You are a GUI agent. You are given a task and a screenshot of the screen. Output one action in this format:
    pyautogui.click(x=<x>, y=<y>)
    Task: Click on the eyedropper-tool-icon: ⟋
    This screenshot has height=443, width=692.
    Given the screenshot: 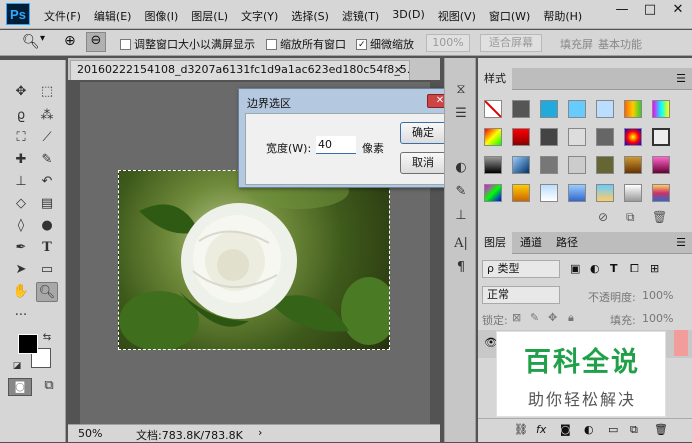 What is the action you would take?
    pyautogui.click(x=47, y=138)
    